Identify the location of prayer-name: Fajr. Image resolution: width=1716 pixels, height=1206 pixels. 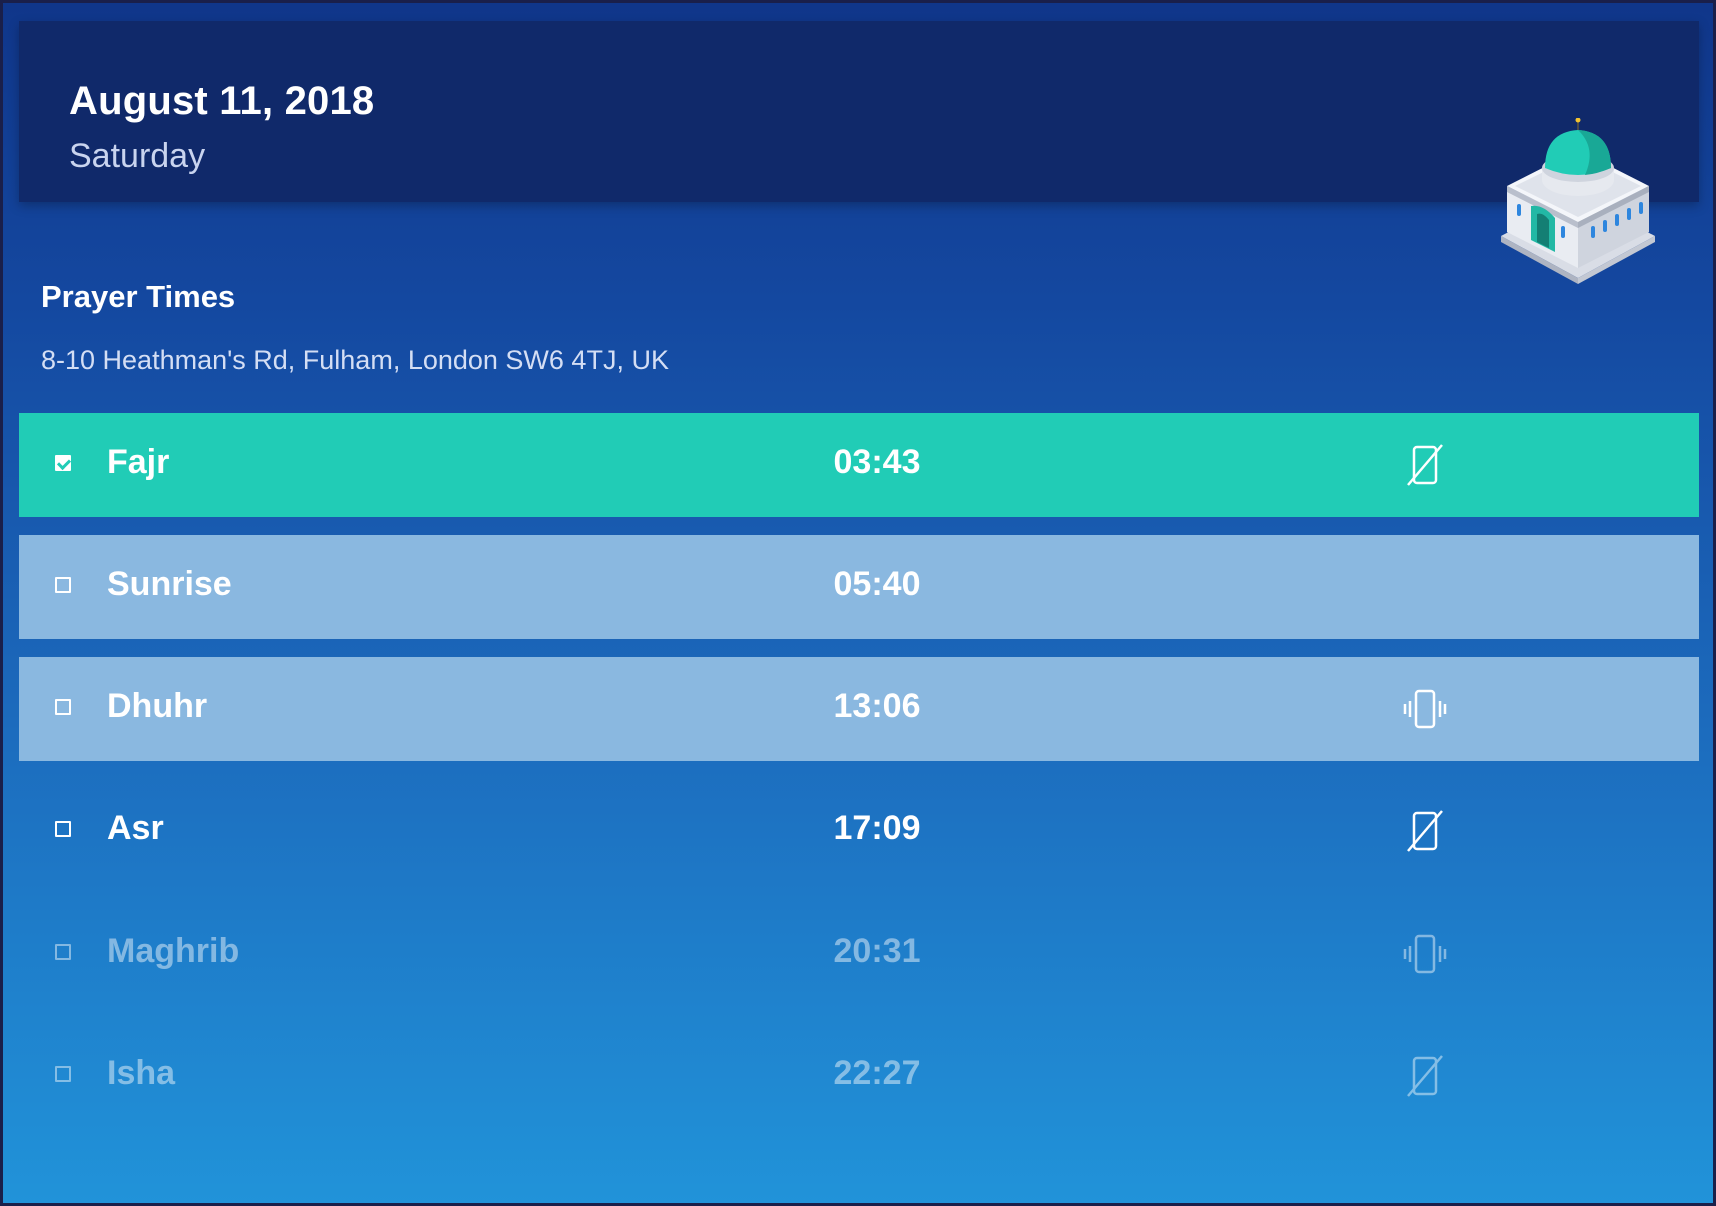
(138, 462).